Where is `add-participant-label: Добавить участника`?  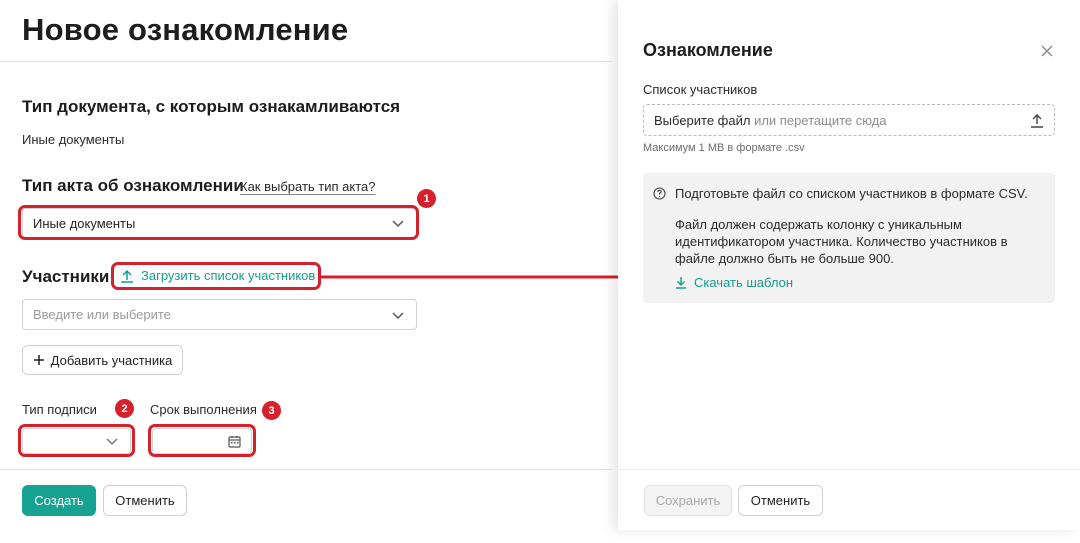
add-participant-label: Добавить участника is located at coordinates (111, 360).